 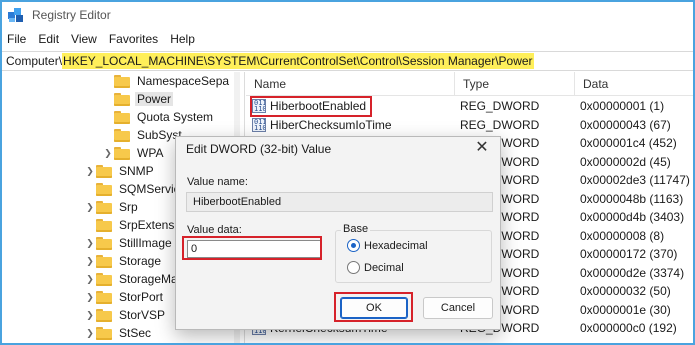 I want to click on radio-hexadecimal: Hexadecimal, so click(x=387, y=245).